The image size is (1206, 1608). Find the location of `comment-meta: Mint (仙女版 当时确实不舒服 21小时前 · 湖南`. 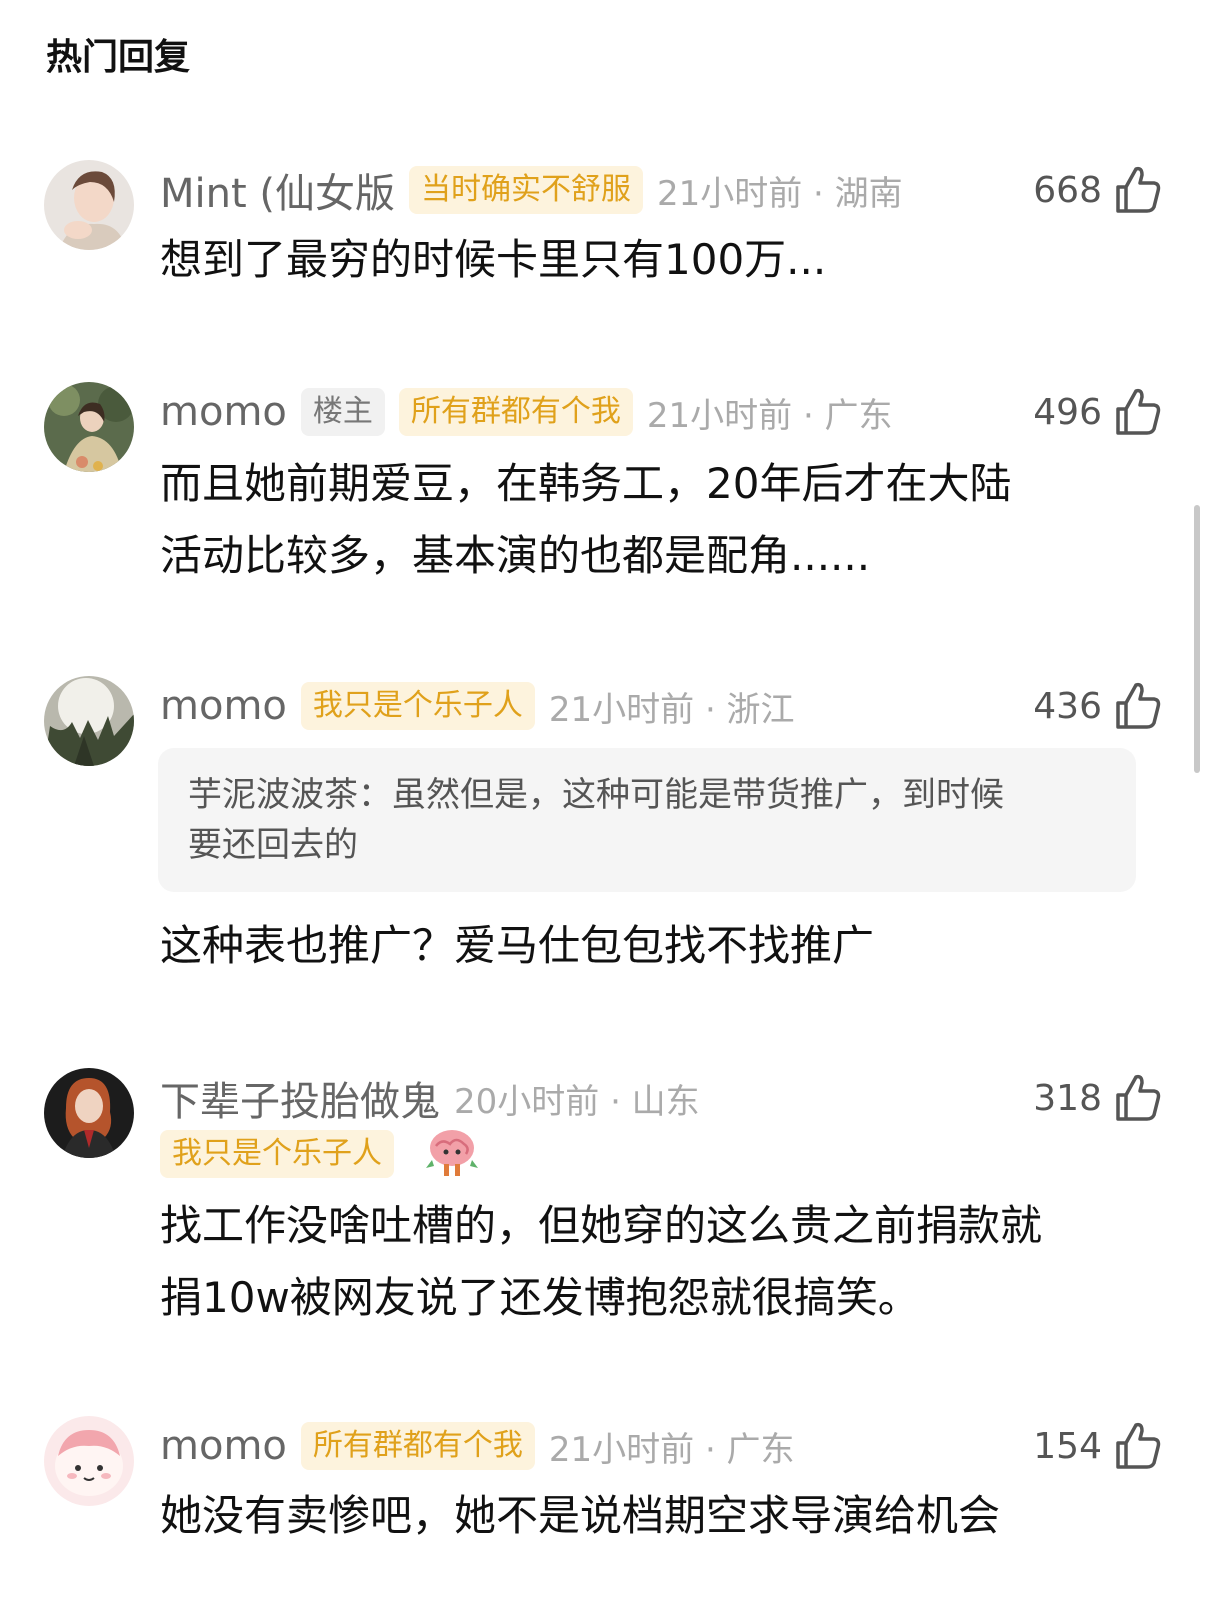

comment-meta: Mint (仙女版 当时确实不舒服 21小时前 · 湖南 is located at coordinates (531, 190).